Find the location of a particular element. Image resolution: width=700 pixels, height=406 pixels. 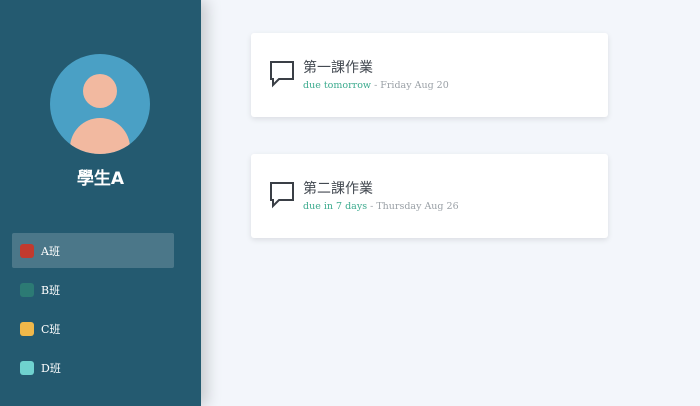

assignment-title: 第二課作業 is located at coordinates (338, 189).